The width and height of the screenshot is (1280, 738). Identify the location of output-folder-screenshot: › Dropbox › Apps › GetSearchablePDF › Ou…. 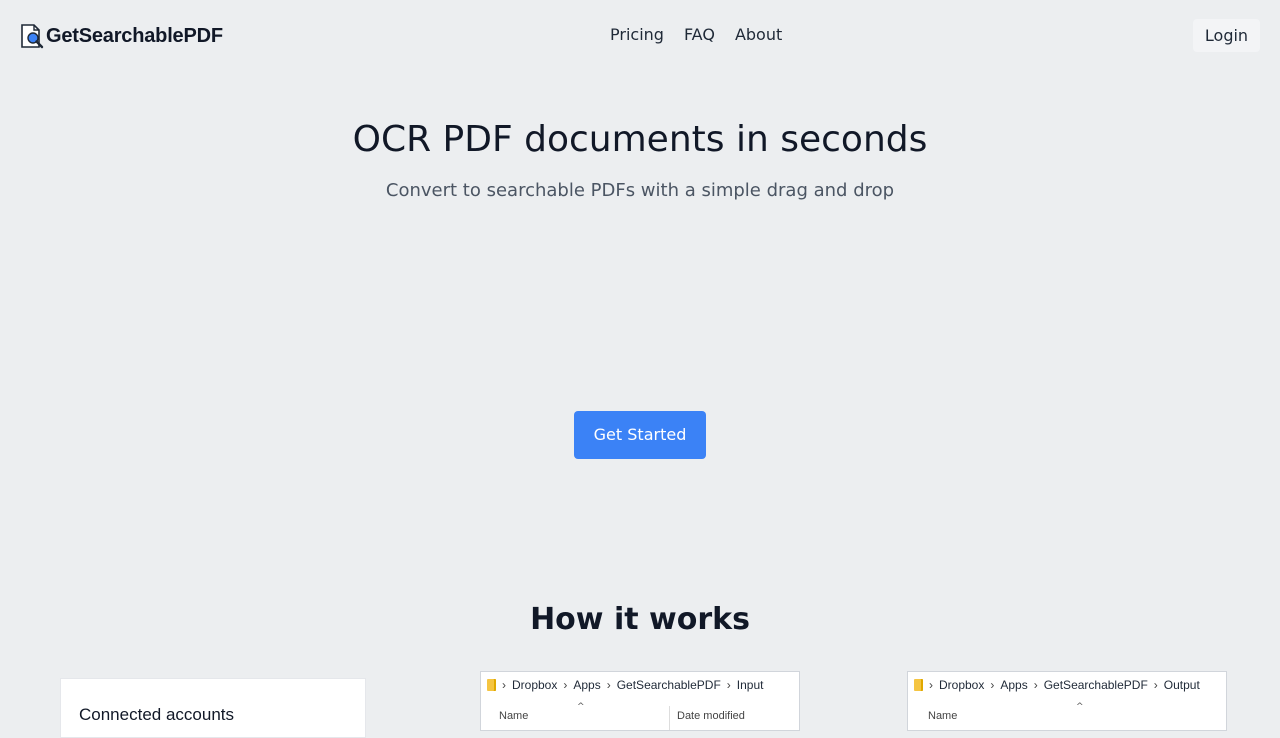
(1067, 701).